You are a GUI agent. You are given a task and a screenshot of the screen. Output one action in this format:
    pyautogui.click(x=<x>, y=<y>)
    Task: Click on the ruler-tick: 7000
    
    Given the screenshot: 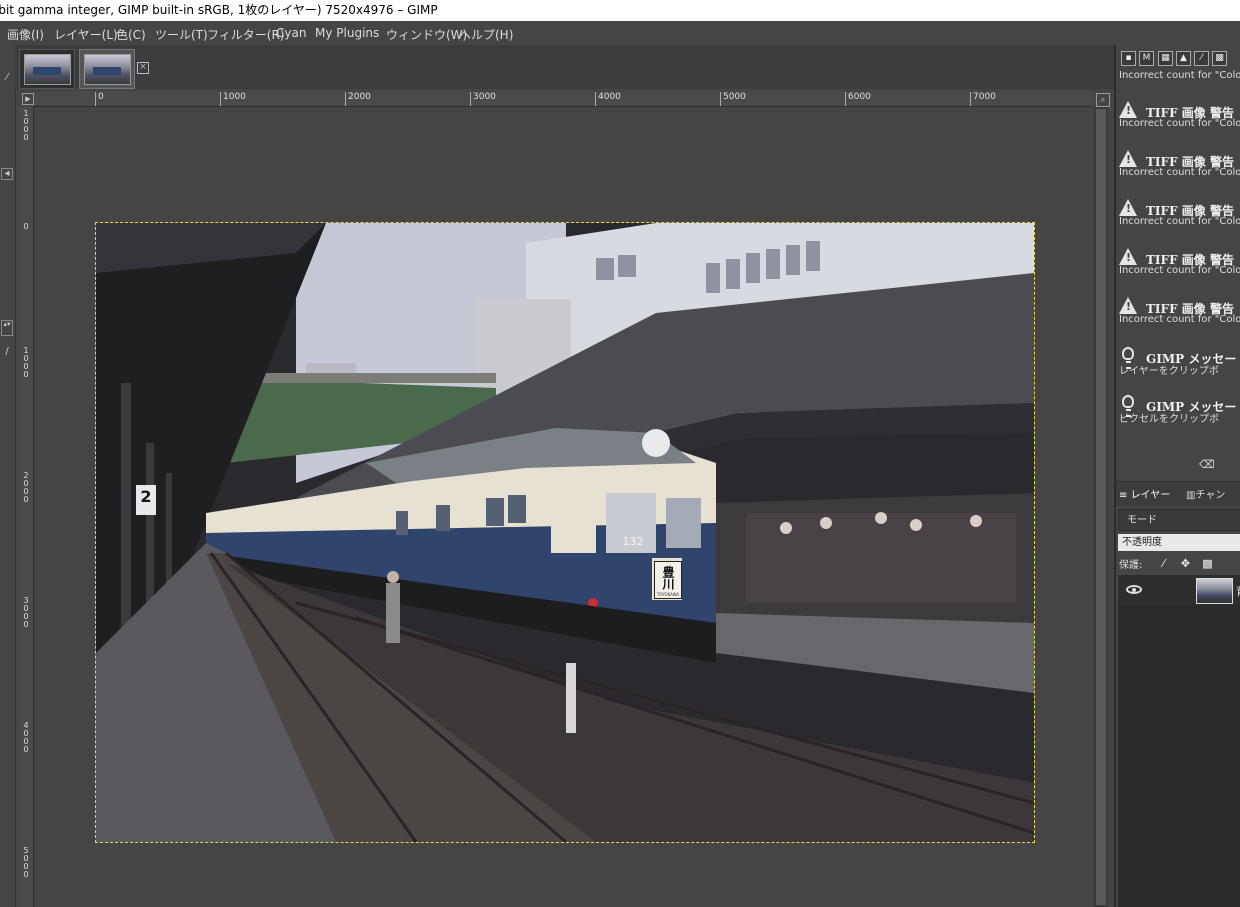 What is the action you would take?
    pyautogui.click(x=983, y=99)
    